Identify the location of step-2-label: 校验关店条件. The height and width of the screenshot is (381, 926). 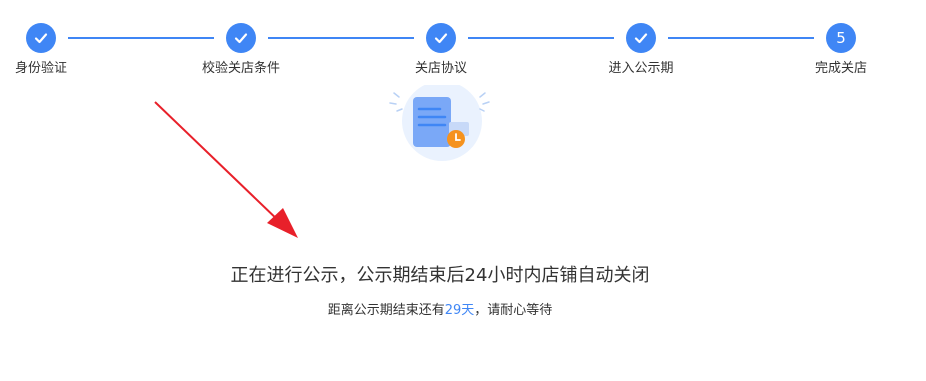
(241, 68).